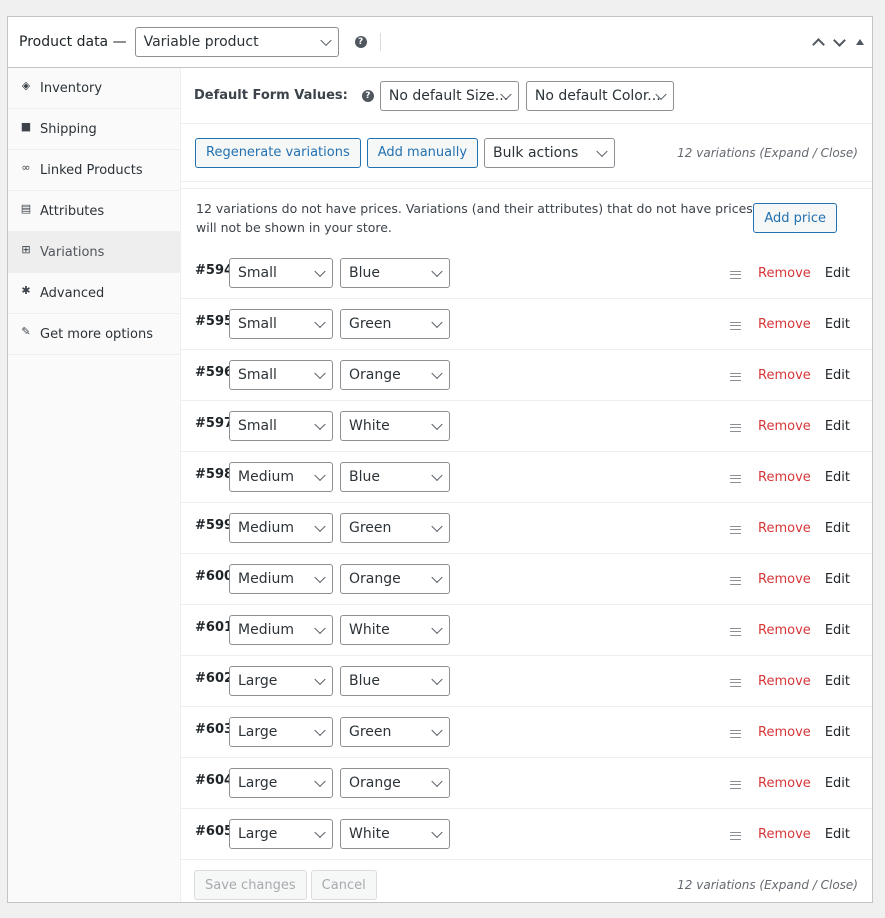  What do you see at coordinates (795, 218) in the screenshot?
I see `add-price-button: Add price` at bounding box center [795, 218].